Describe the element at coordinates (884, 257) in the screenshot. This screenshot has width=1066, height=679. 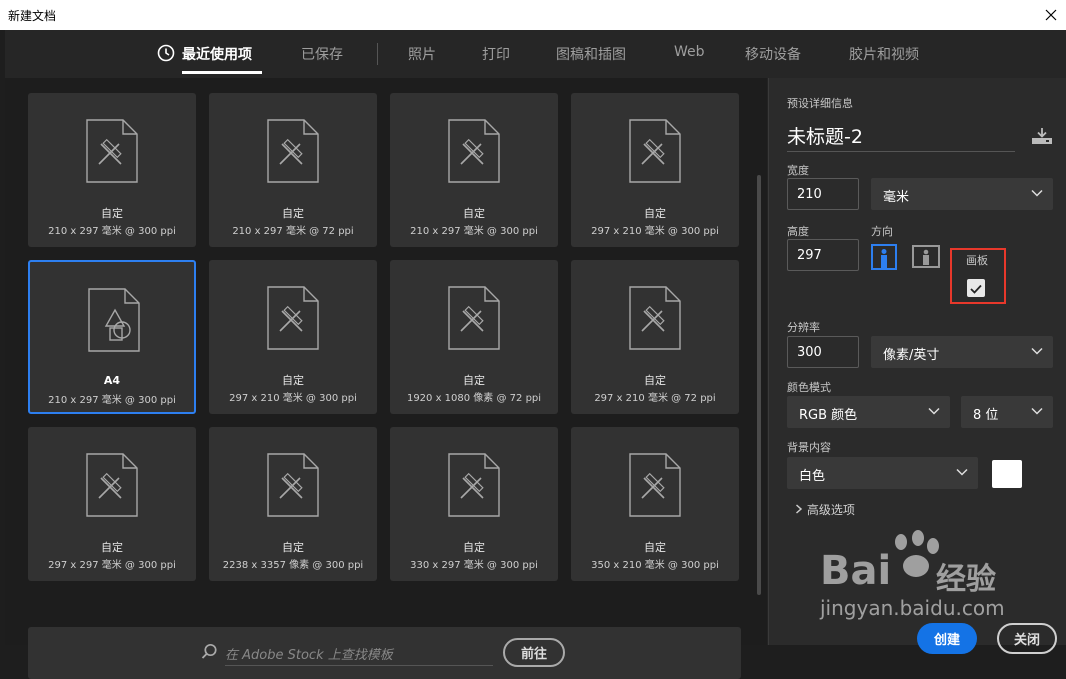
I see `portrait-orientation-icon` at that location.